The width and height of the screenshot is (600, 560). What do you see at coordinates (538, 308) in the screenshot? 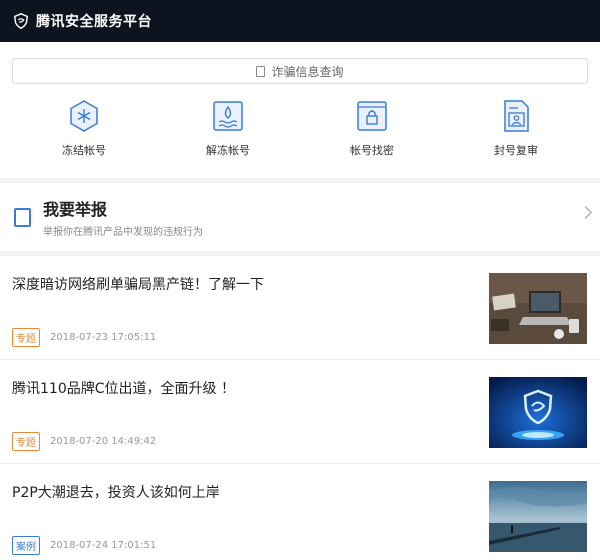
I see `laptop-desk-thumbnail` at bounding box center [538, 308].